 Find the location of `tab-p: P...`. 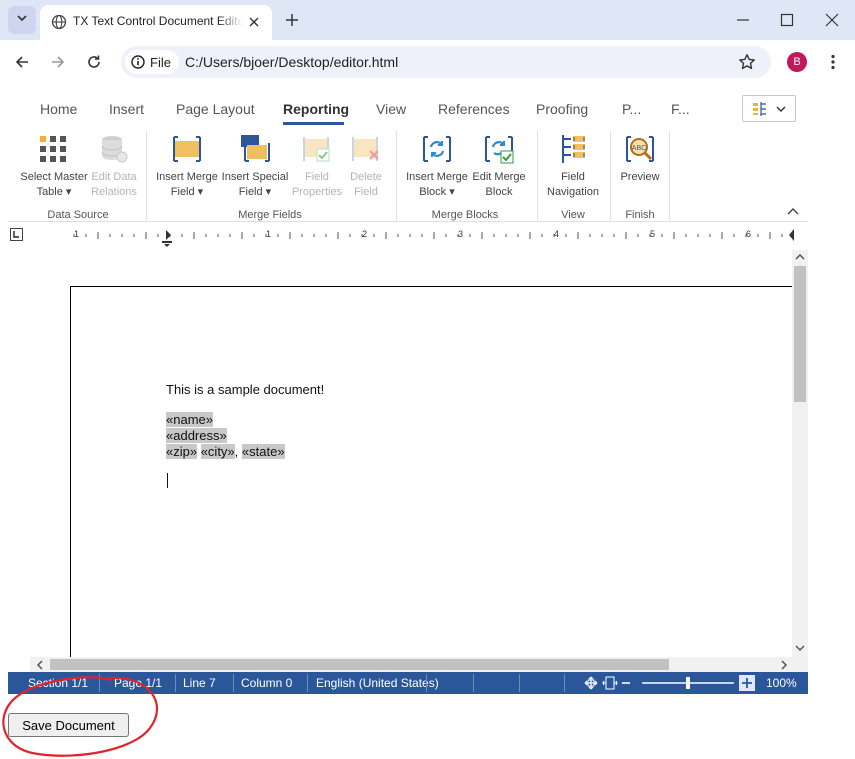

tab-p: P... is located at coordinates (631, 109).